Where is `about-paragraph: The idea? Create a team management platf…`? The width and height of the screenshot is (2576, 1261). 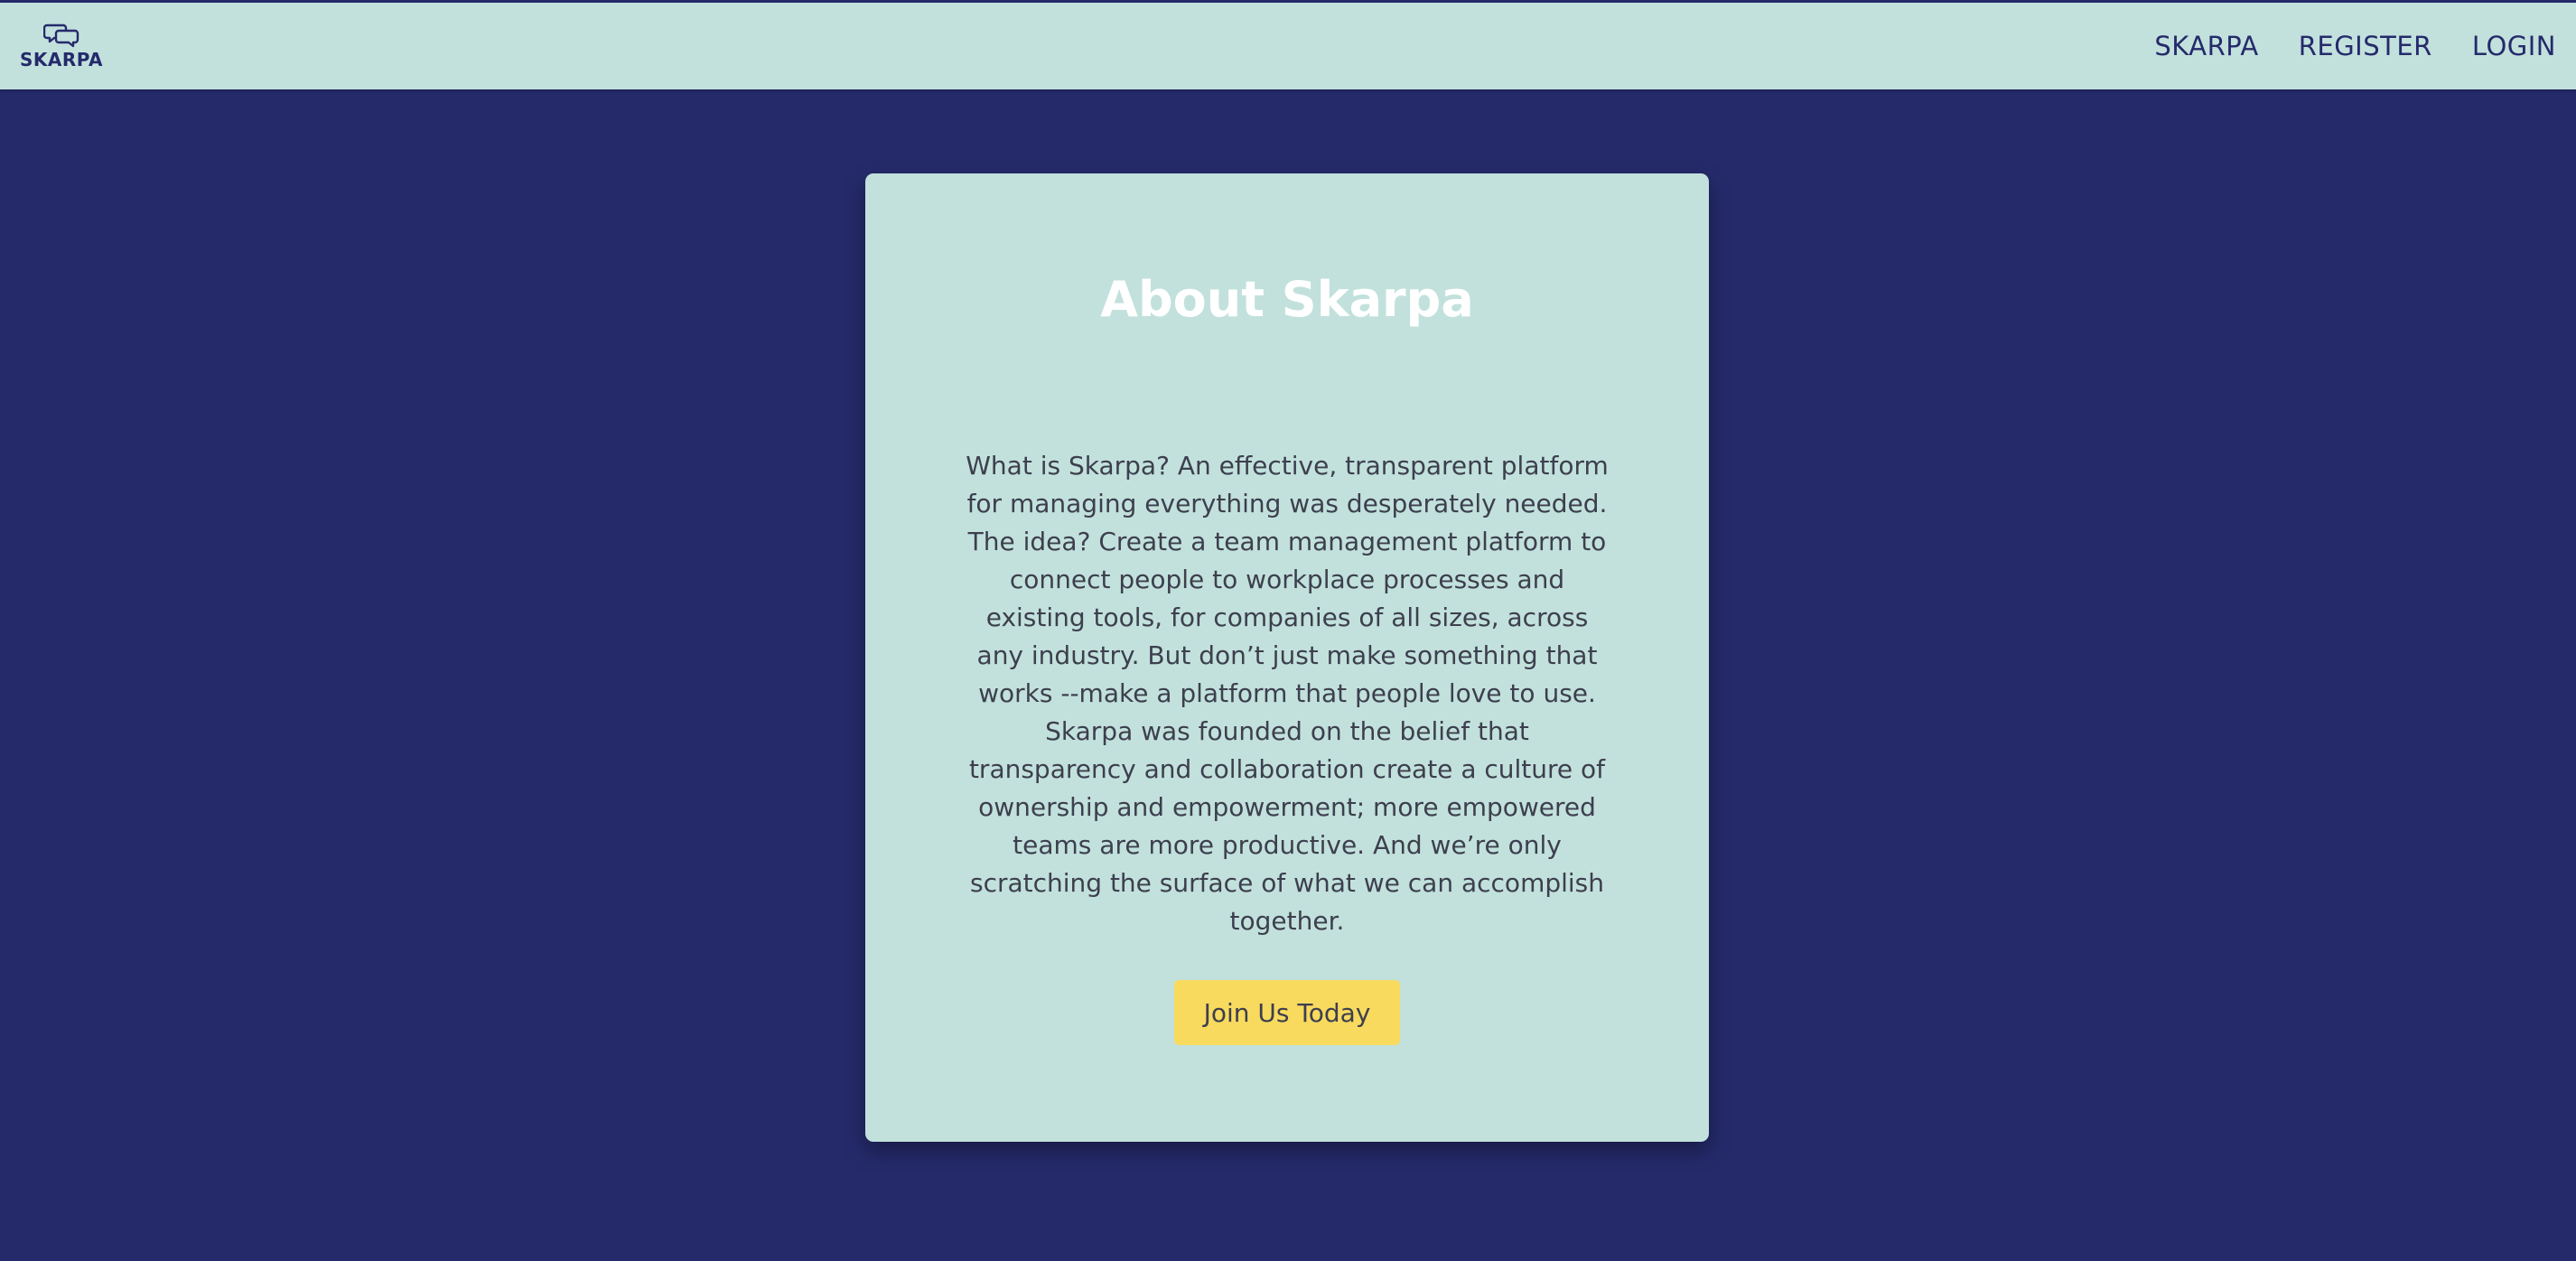
about-paragraph: The idea? Create a team management platf… is located at coordinates (1287, 618).